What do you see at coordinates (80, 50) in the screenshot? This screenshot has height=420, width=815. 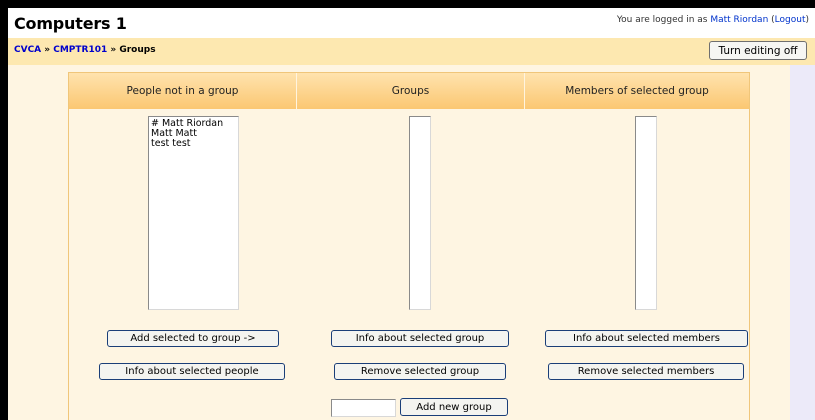 I see `breadcrumb-course: CMPTR101` at bounding box center [80, 50].